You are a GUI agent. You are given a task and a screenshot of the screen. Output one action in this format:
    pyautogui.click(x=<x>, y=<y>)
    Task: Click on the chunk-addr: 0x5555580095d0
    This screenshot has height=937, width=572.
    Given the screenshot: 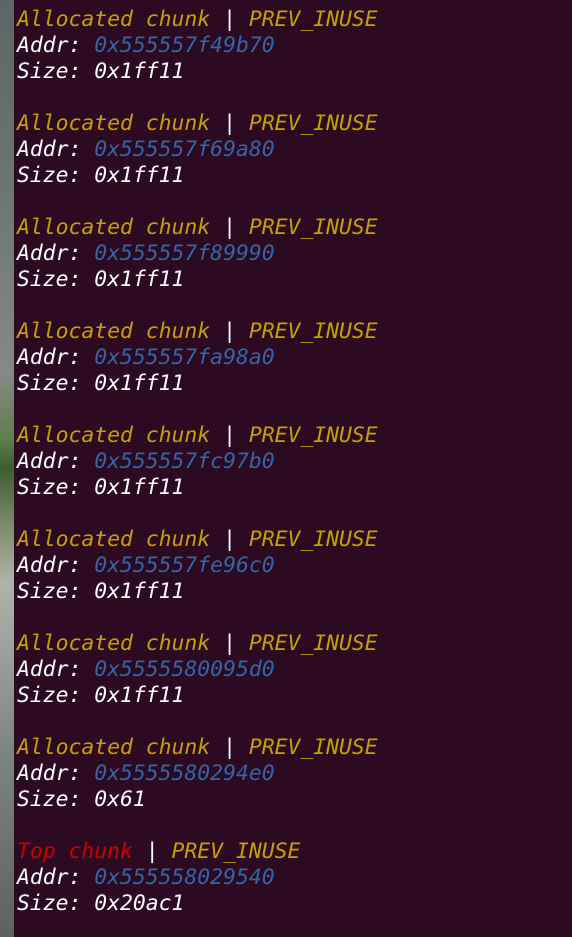 What is the action you would take?
    pyautogui.click(x=184, y=669)
    